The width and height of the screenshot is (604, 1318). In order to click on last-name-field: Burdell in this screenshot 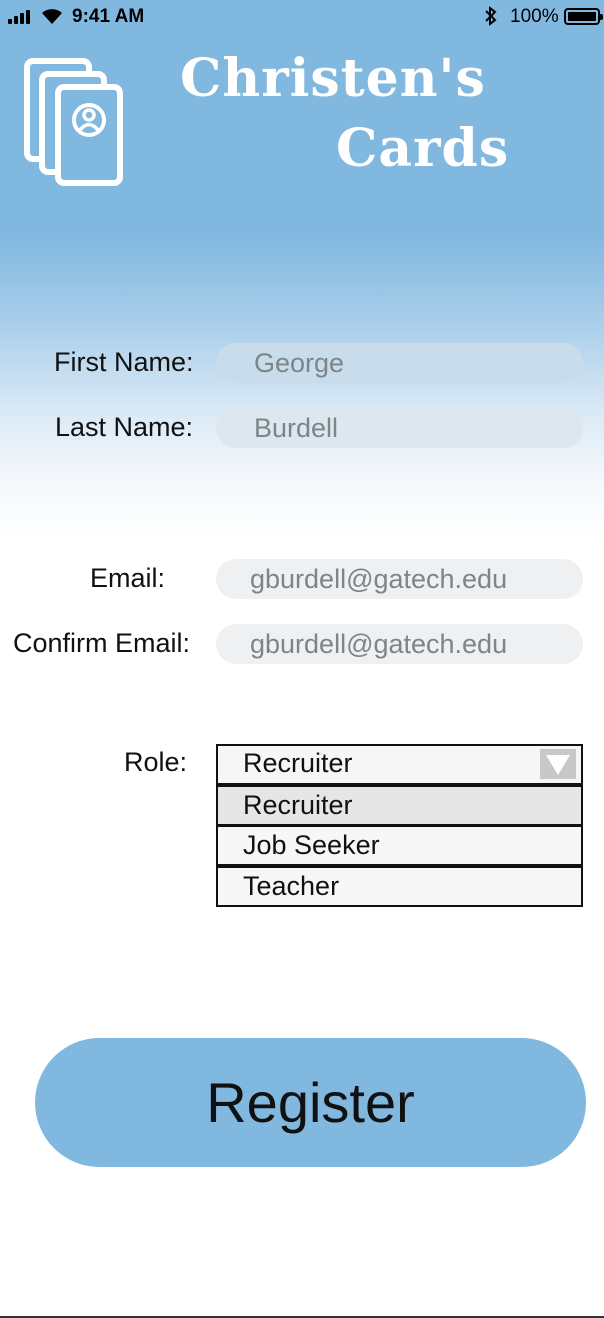, I will do `click(399, 428)`.